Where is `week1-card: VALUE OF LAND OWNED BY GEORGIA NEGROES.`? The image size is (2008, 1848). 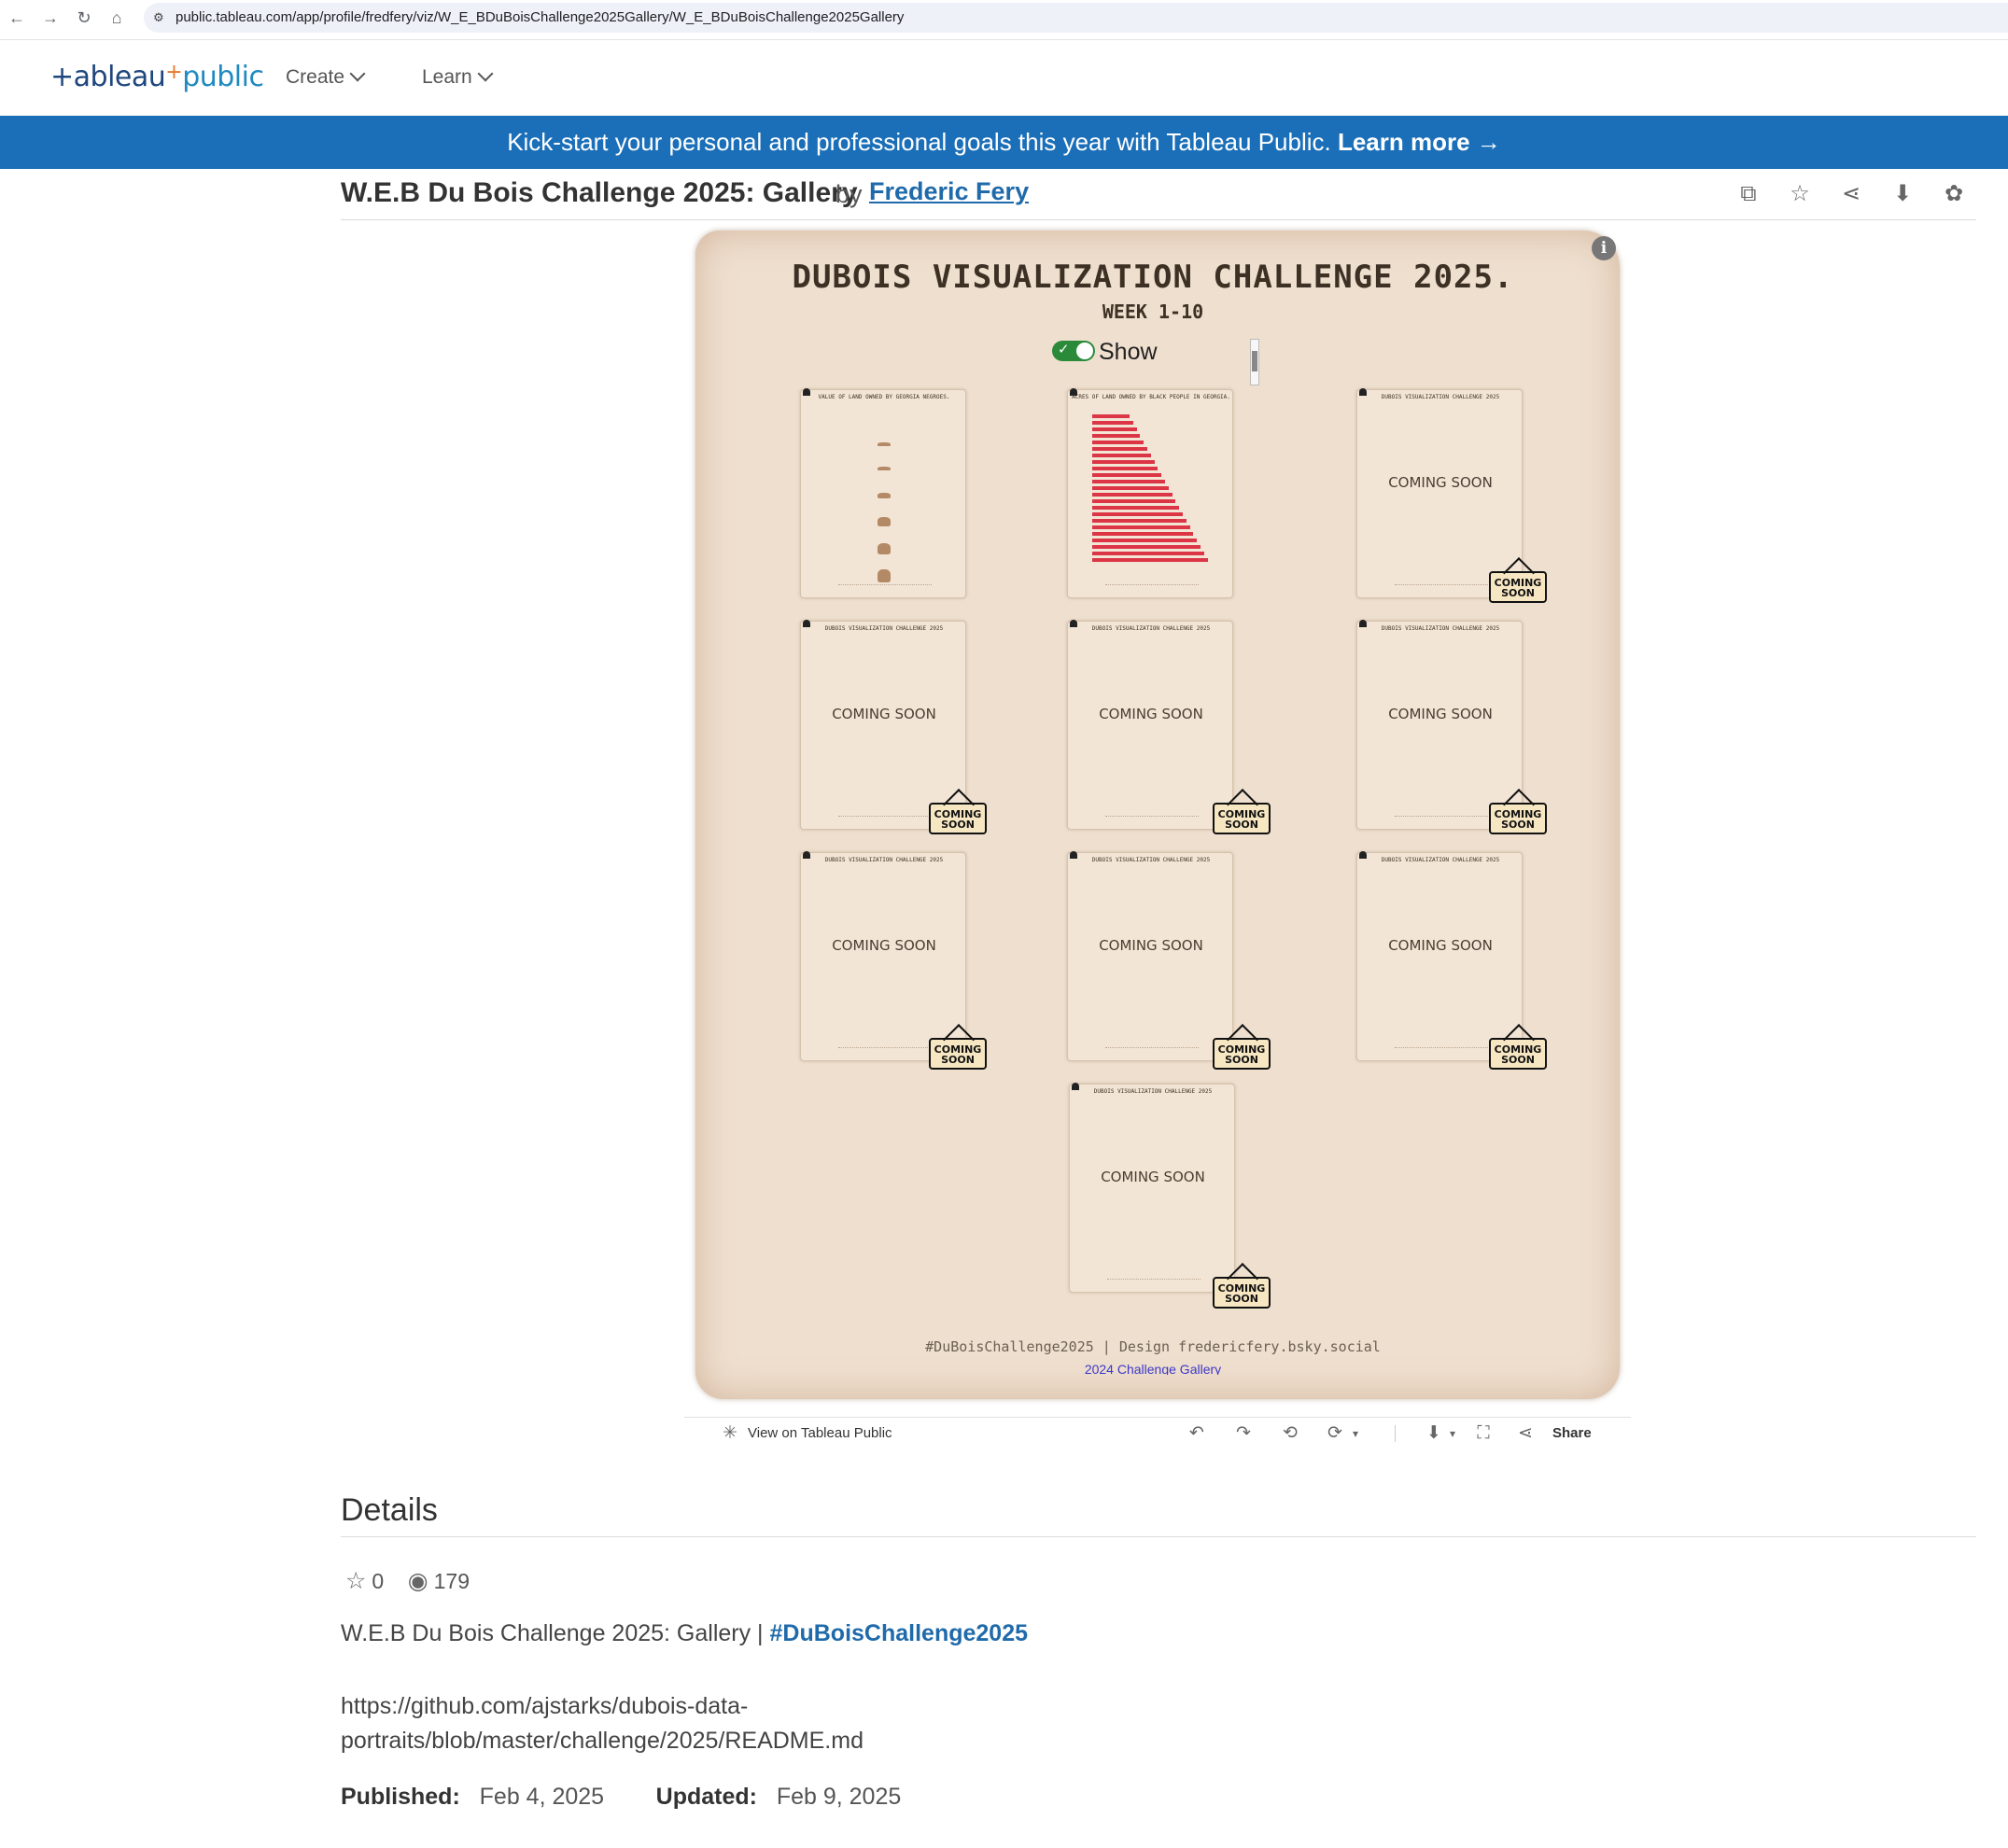
week1-card: VALUE OF LAND OWNED BY GEORGIA NEGROES. is located at coordinates (883, 493).